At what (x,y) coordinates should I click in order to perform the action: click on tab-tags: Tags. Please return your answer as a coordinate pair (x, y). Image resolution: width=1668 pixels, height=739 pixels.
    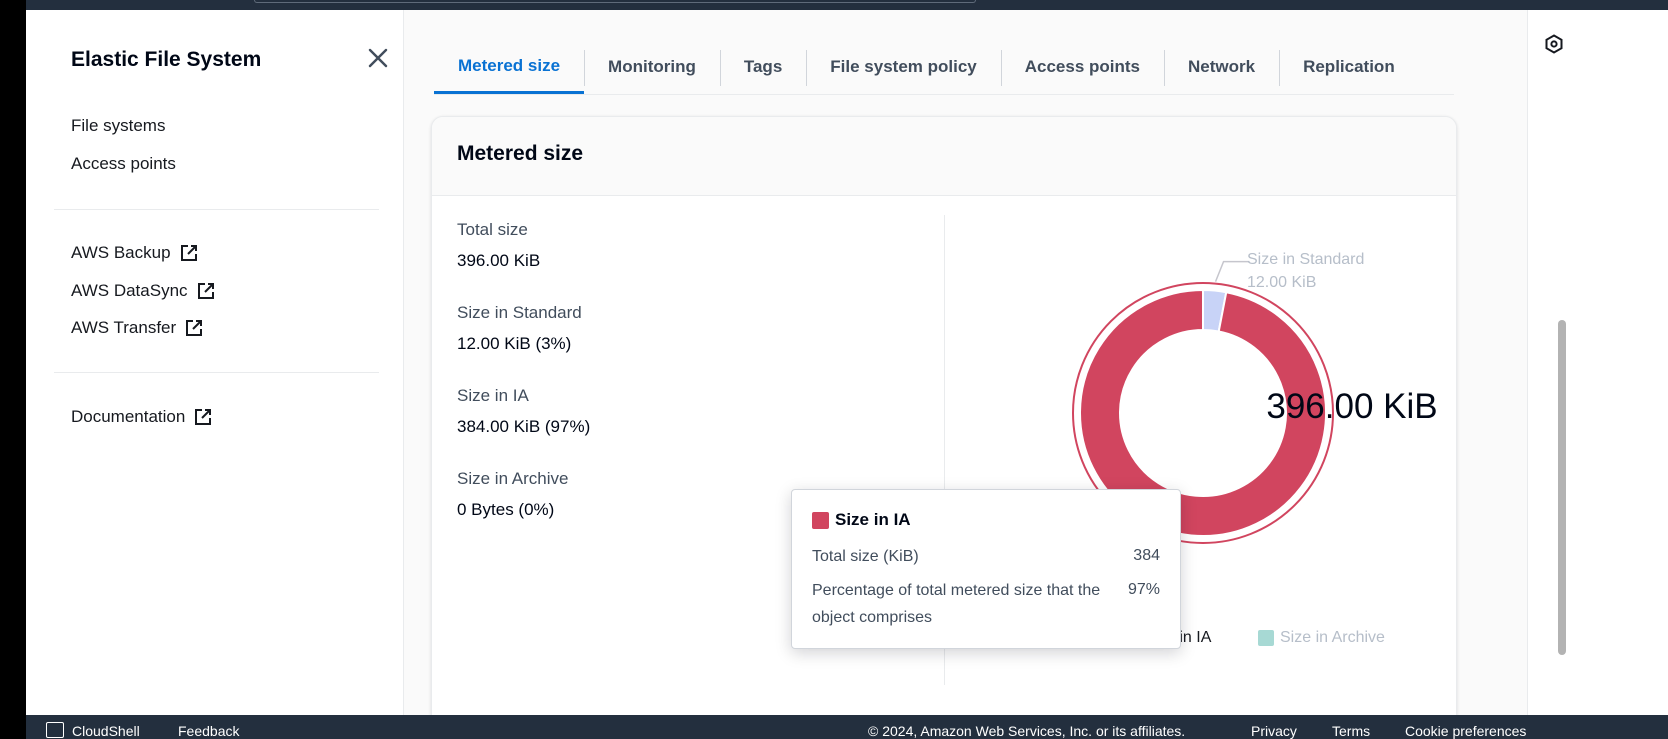
    Looking at the image, I should click on (762, 67).